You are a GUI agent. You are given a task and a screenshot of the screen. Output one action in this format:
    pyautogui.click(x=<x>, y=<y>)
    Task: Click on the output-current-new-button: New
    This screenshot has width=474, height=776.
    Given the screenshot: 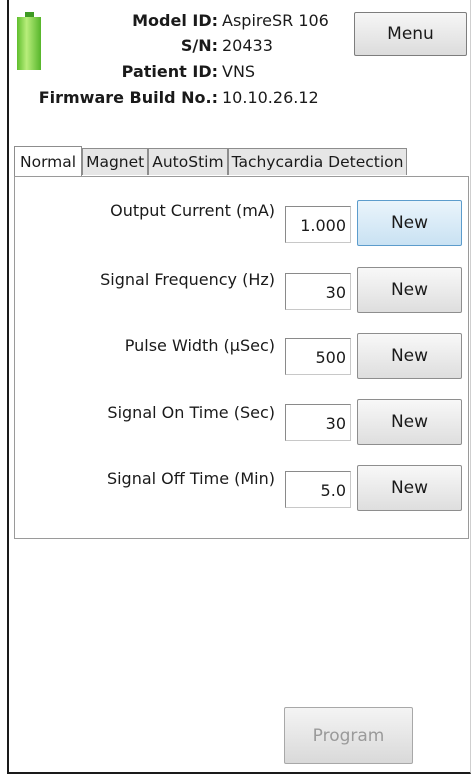 What is the action you would take?
    pyautogui.click(x=409, y=223)
    